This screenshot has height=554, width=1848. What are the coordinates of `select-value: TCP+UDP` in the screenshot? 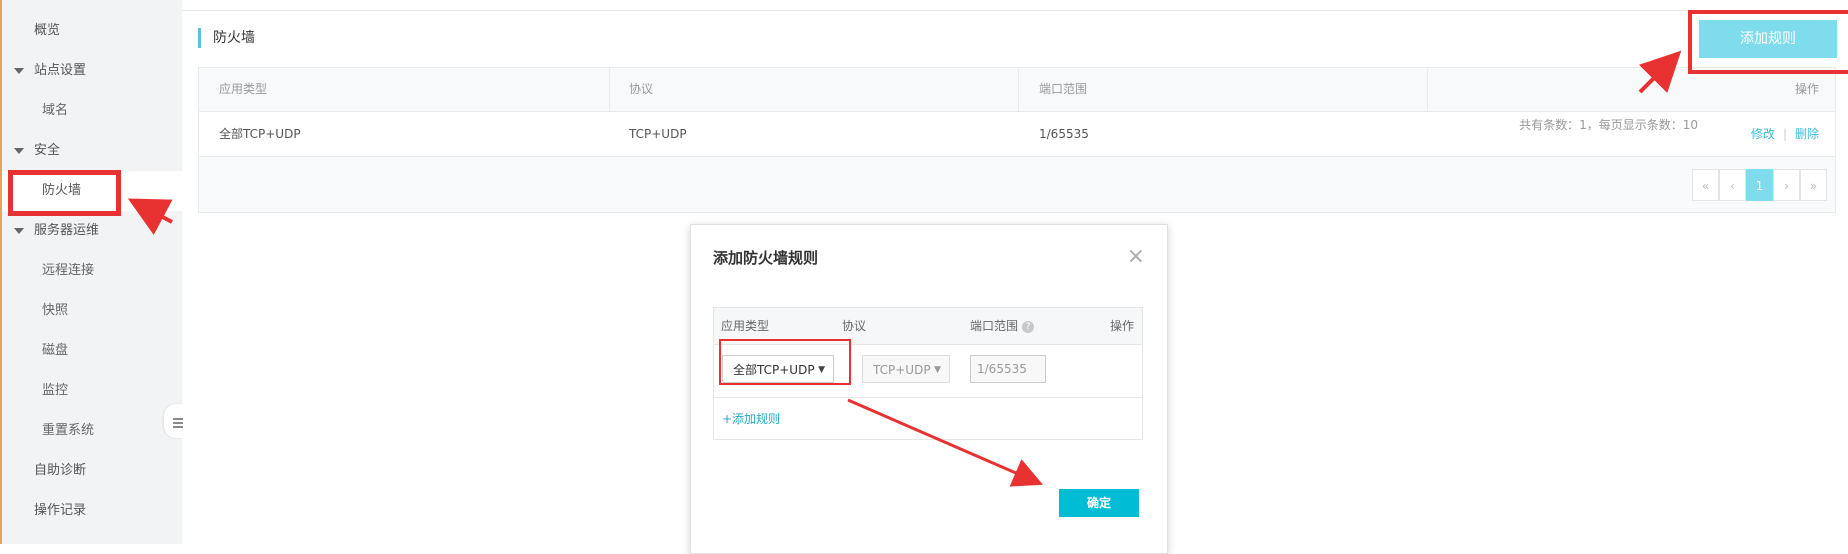 It's located at (902, 370).